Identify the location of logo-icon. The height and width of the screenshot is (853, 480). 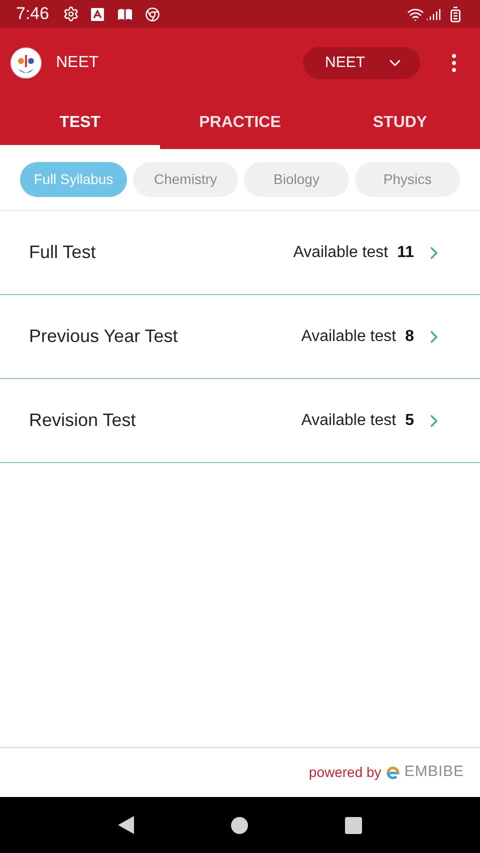
(26, 63).